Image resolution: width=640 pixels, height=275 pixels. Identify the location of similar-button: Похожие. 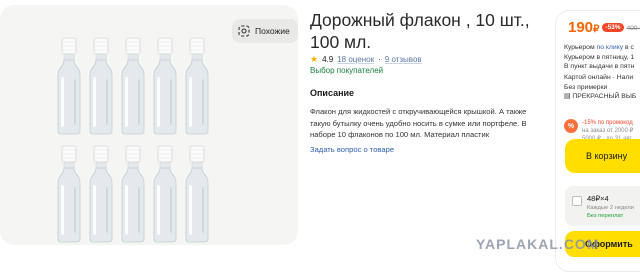
(265, 31).